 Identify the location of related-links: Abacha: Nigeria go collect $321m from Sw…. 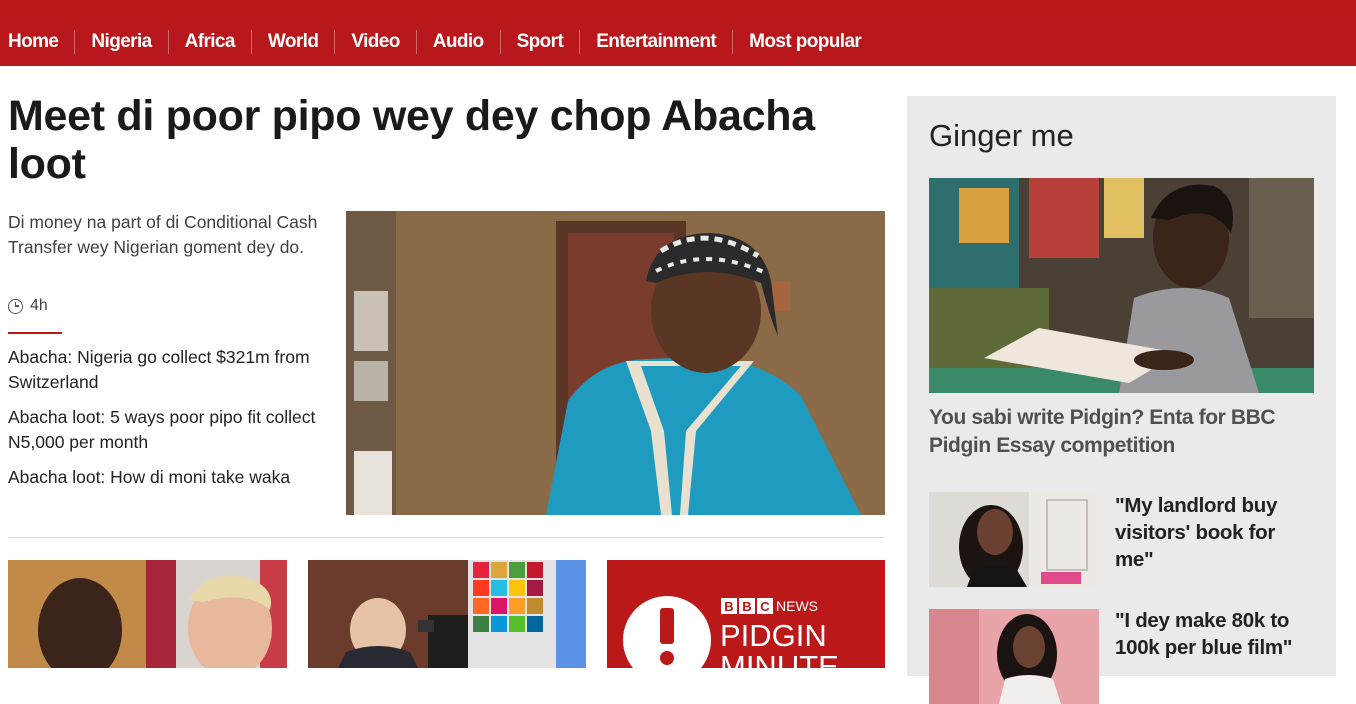
(170, 422).